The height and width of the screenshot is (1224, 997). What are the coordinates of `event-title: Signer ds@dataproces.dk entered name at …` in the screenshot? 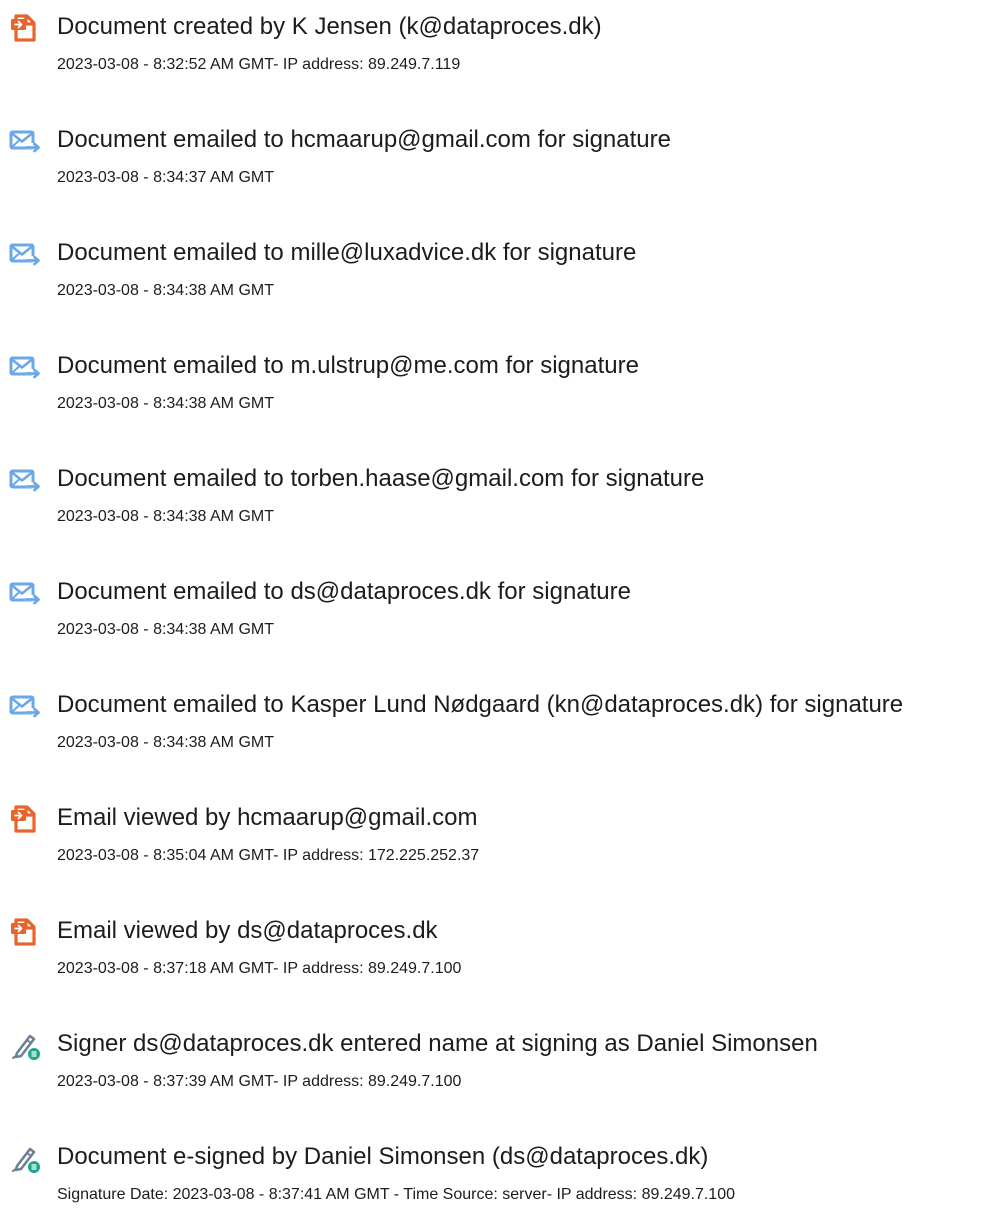 It's located at (437, 1043).